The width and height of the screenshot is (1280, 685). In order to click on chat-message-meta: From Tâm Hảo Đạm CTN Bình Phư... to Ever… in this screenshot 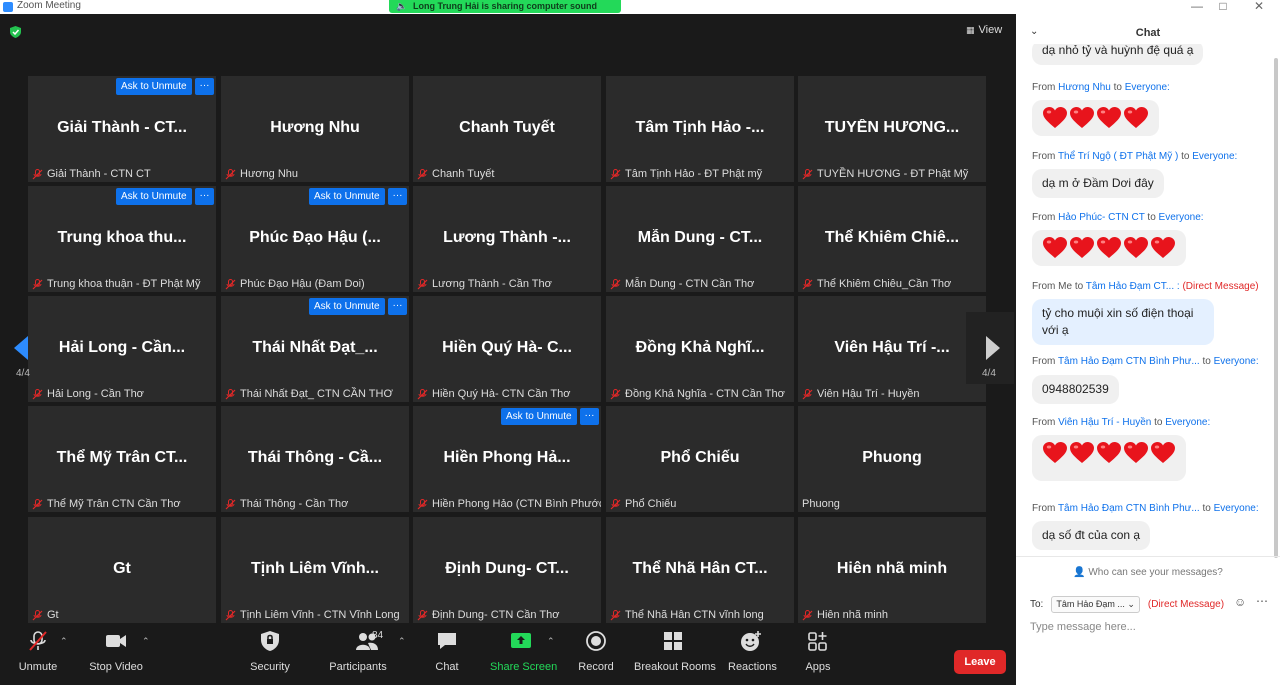, I will do `click(1145, 508)`.